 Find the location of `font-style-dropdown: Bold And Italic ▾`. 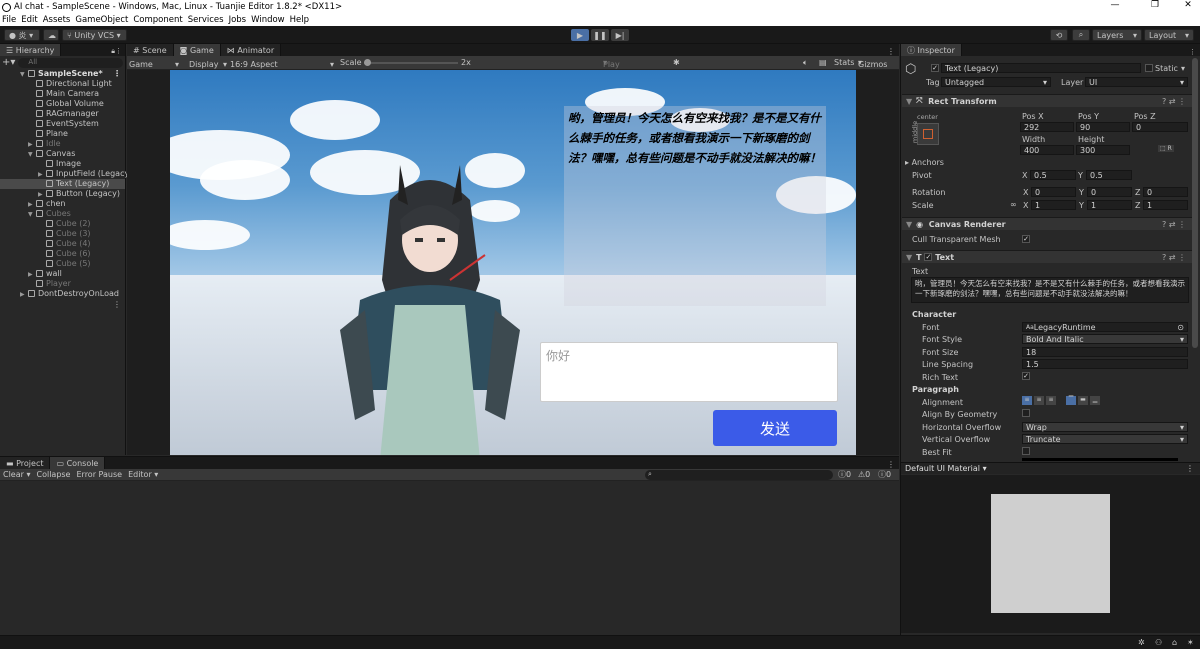

font-style-dropdown: Bold And Italic ▾ is located at coordinates (1105, 339).